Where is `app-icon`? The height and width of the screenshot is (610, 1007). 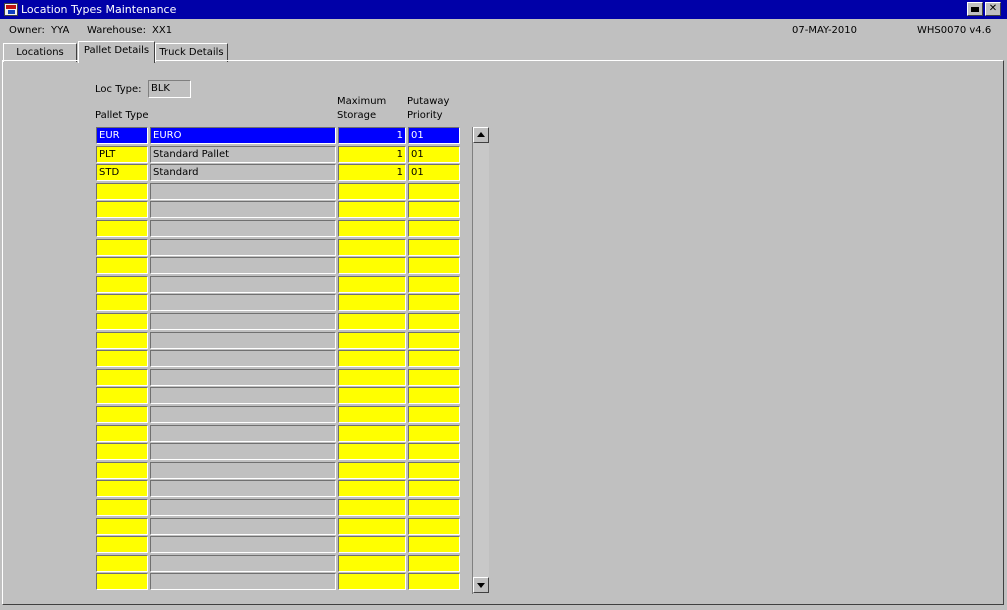 app-icon is located at coordinates (11, 9).